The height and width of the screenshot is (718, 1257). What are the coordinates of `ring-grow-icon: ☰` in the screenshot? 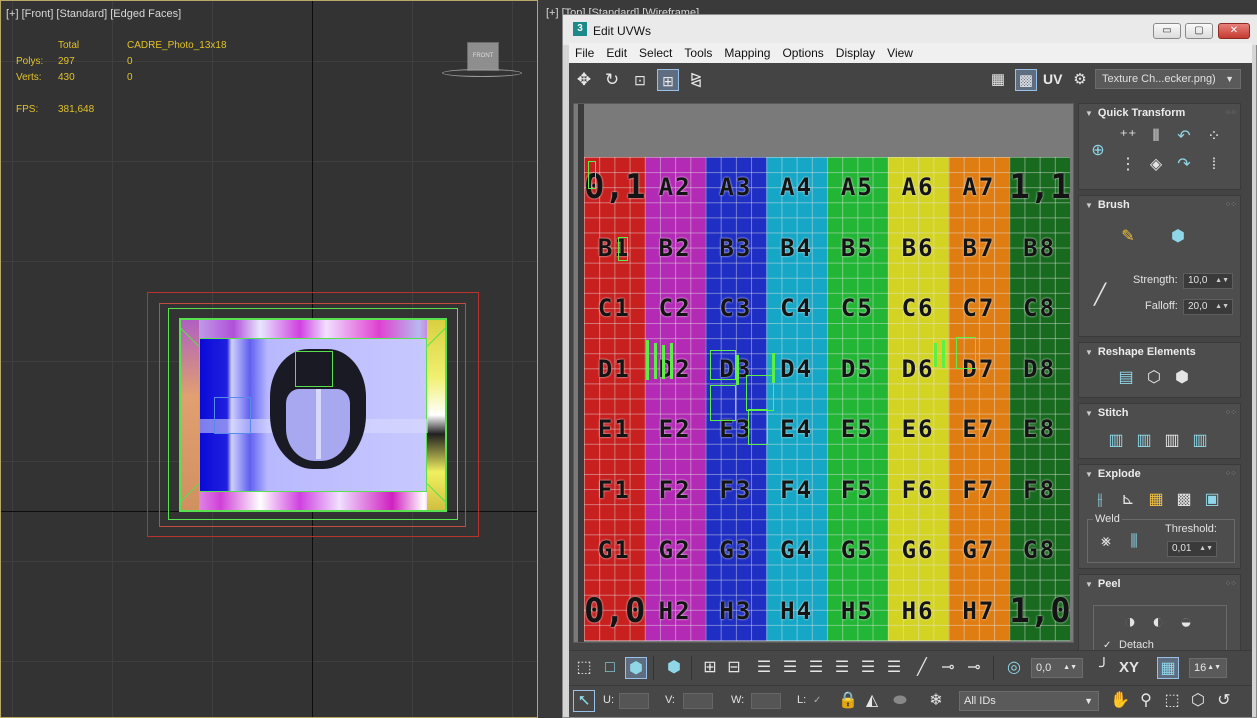 It's located at (868, 668).